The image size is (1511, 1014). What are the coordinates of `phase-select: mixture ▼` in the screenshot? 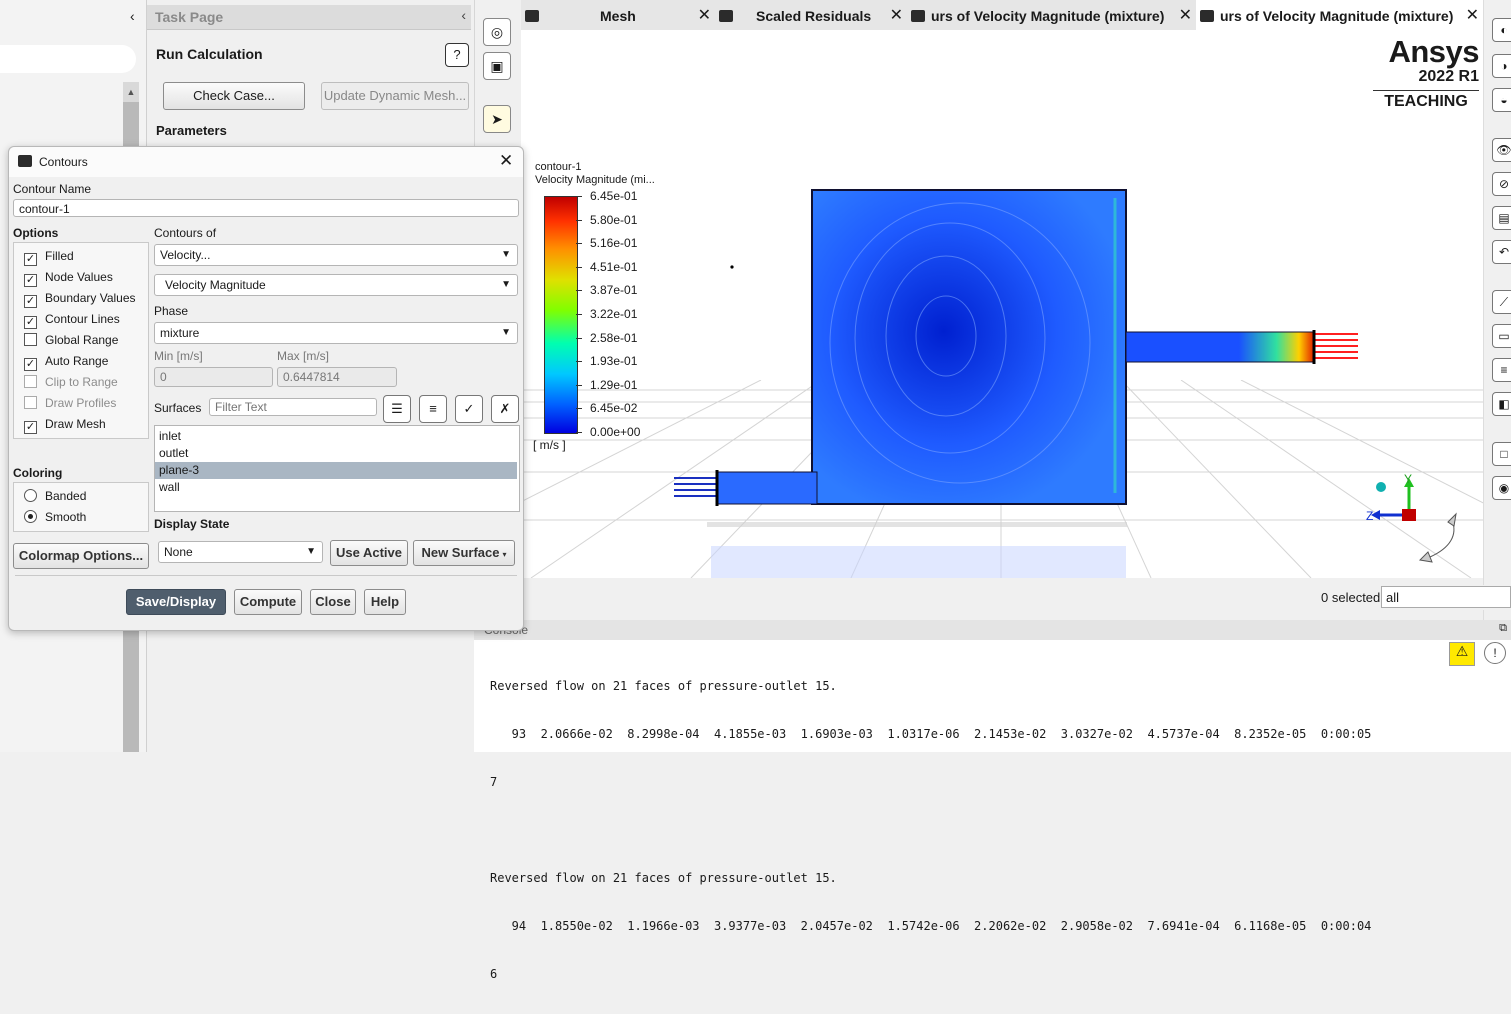 It's located at (336, 333).